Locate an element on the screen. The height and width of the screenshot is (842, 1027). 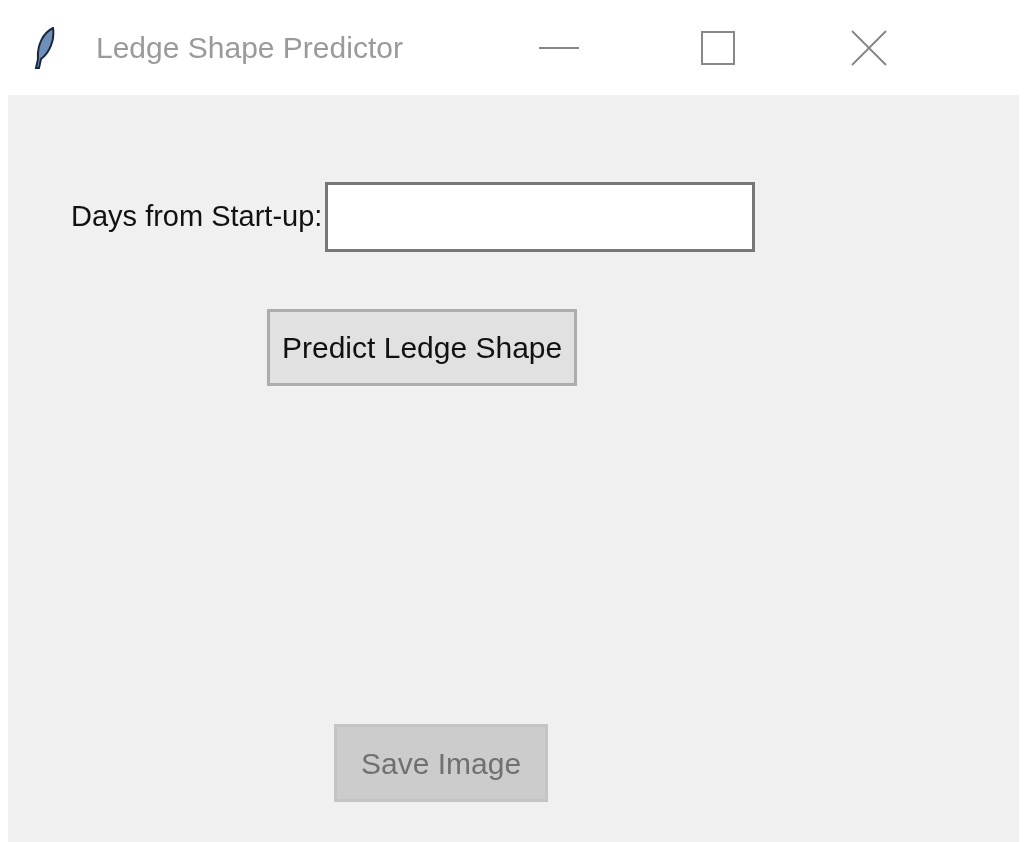
input-field is located at coordinates (540, 217).